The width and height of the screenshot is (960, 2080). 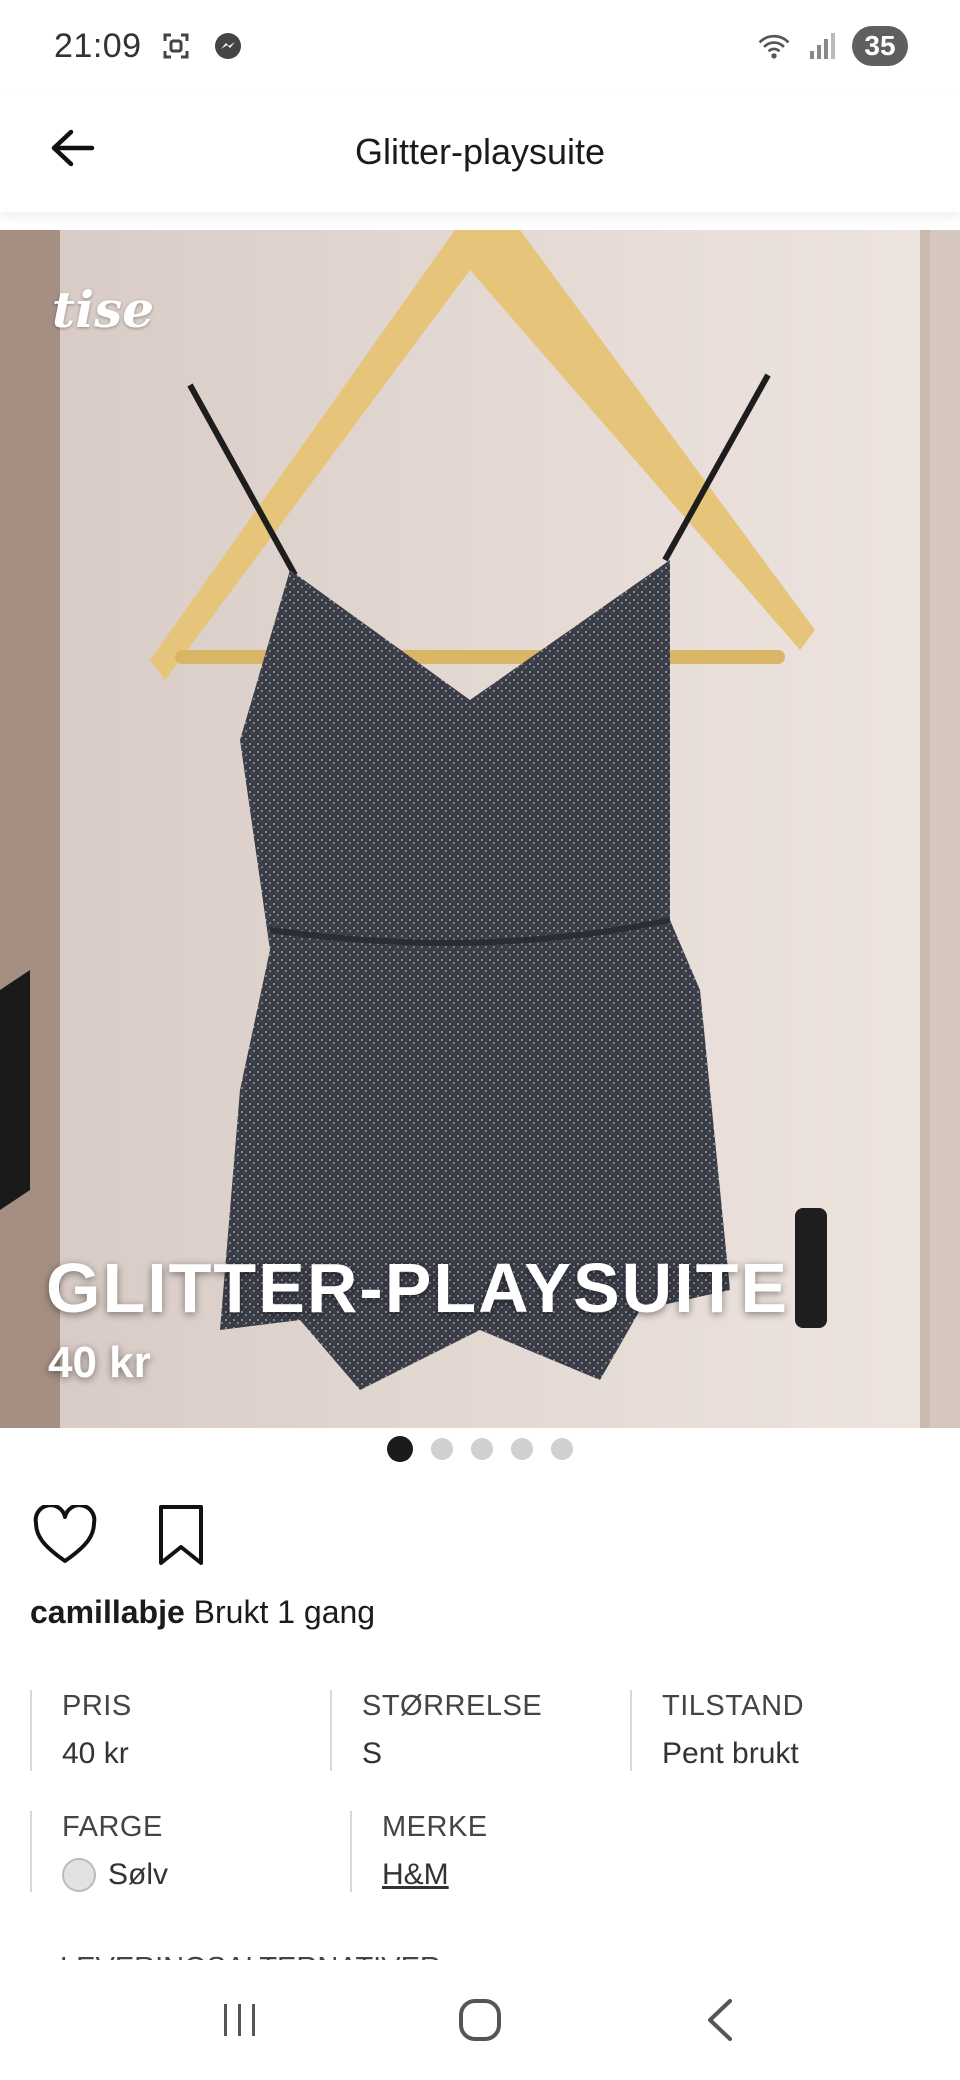 I want to click on home-button, so click(x=480, y=2020).